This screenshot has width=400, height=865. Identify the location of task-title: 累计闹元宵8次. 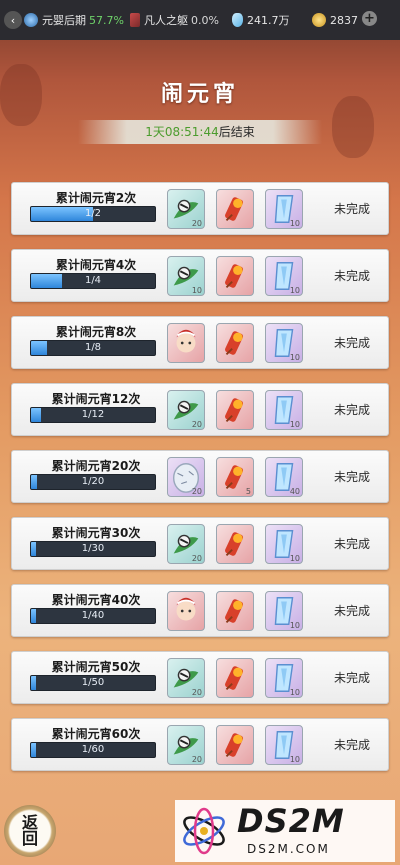
(96, 332).